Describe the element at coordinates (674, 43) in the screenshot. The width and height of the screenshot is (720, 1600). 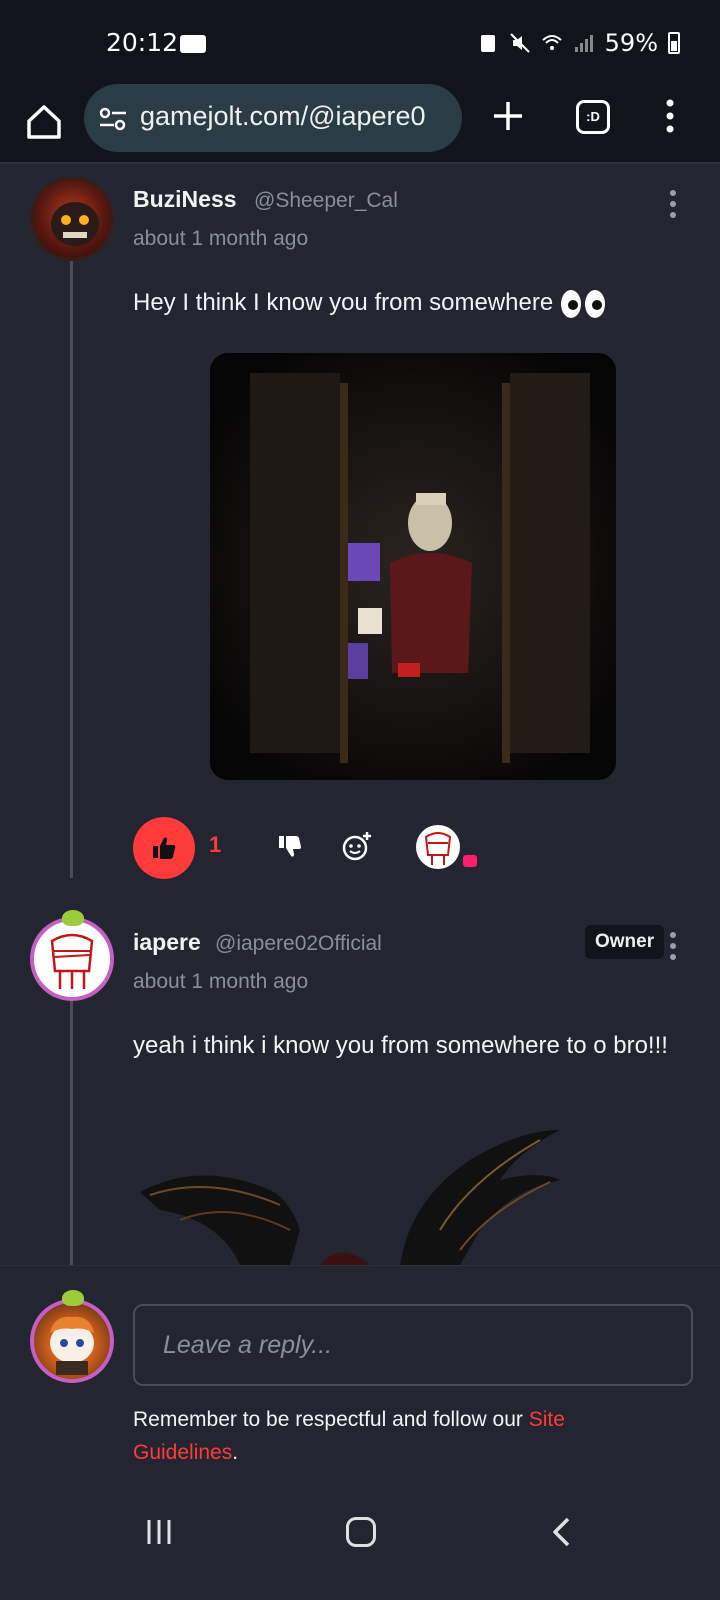
I see `battery-icon` at that location.